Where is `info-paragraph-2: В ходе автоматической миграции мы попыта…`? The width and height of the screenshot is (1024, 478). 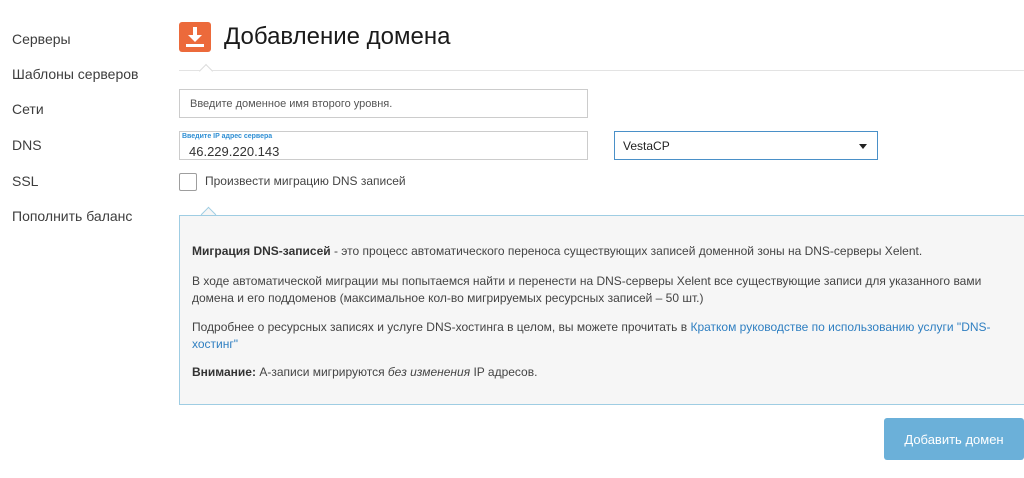 info-paragraph-2: В ходе автоматической миграции мы попыта… is located at coordinates (587, 289).